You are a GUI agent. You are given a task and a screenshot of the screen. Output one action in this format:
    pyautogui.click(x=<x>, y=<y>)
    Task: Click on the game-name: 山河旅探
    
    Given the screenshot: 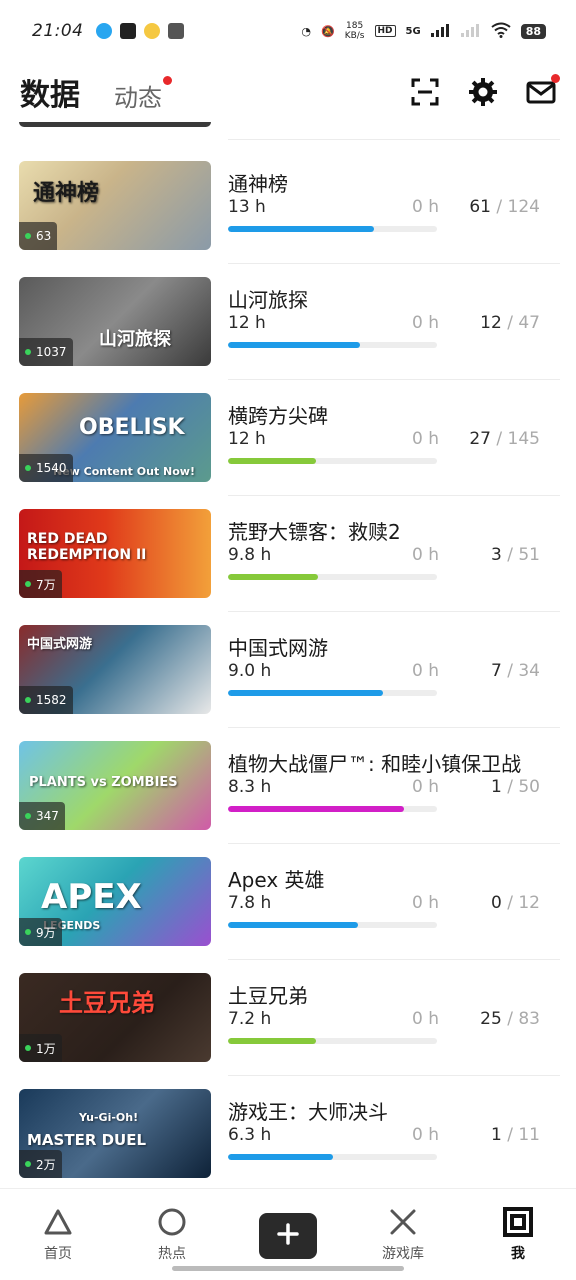 What is the action you would take?
    pyautogui.click(x=268, y=300)
    